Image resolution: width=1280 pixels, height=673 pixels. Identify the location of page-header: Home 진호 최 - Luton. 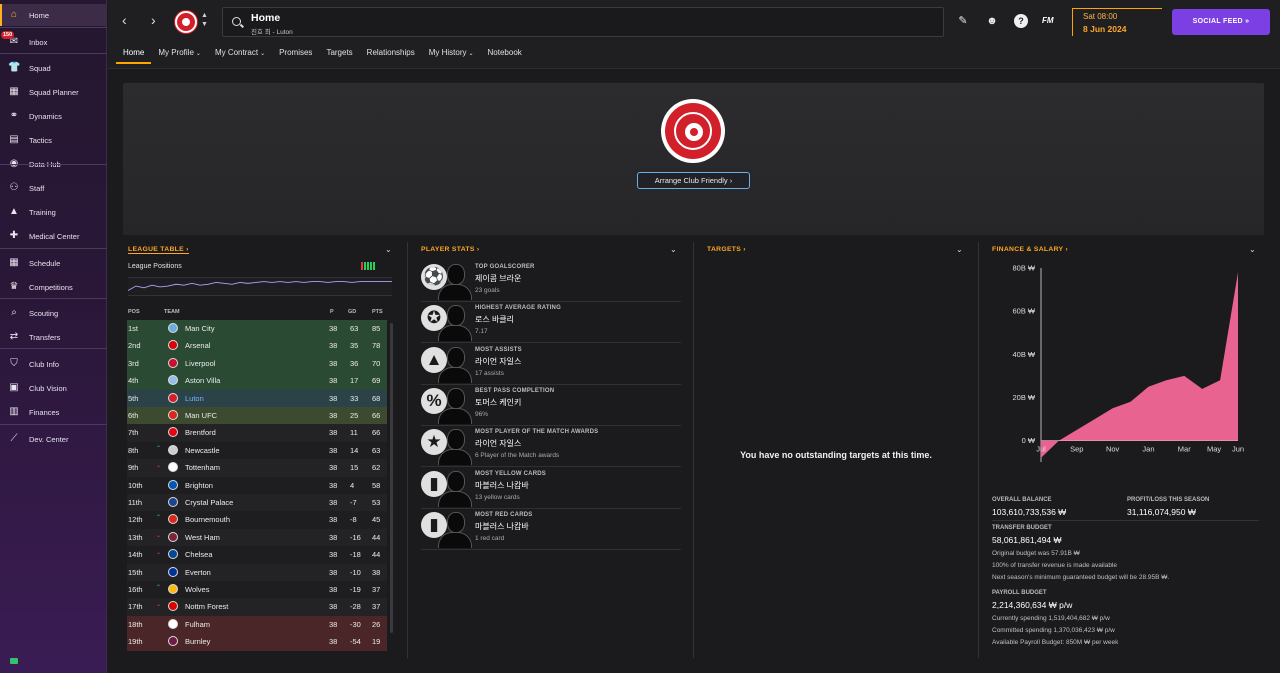
(583, 22).